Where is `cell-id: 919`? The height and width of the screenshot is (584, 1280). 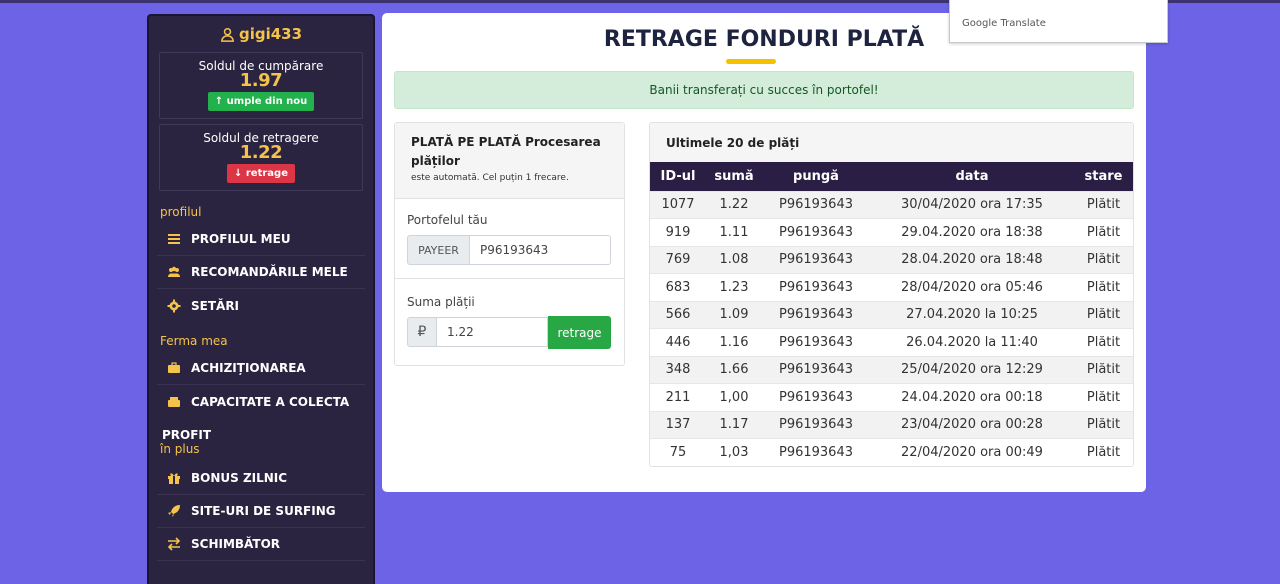 cell-id: 919 is located at coordinates (678, 232).